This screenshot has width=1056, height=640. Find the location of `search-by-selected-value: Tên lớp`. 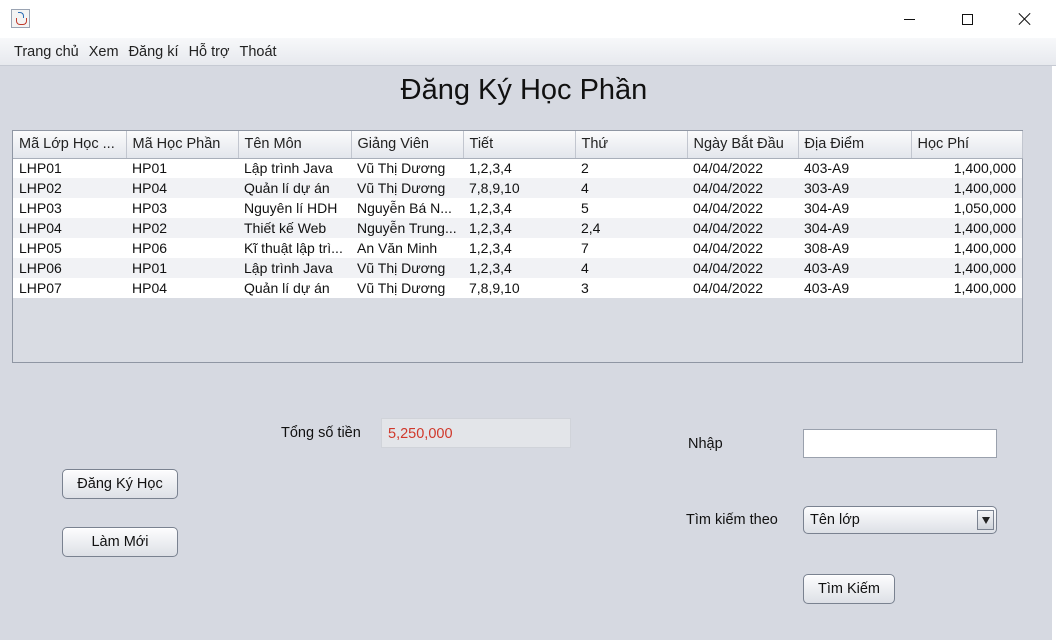

search-by-selected-value: Tên lớp is located at coordinates (835, 520).